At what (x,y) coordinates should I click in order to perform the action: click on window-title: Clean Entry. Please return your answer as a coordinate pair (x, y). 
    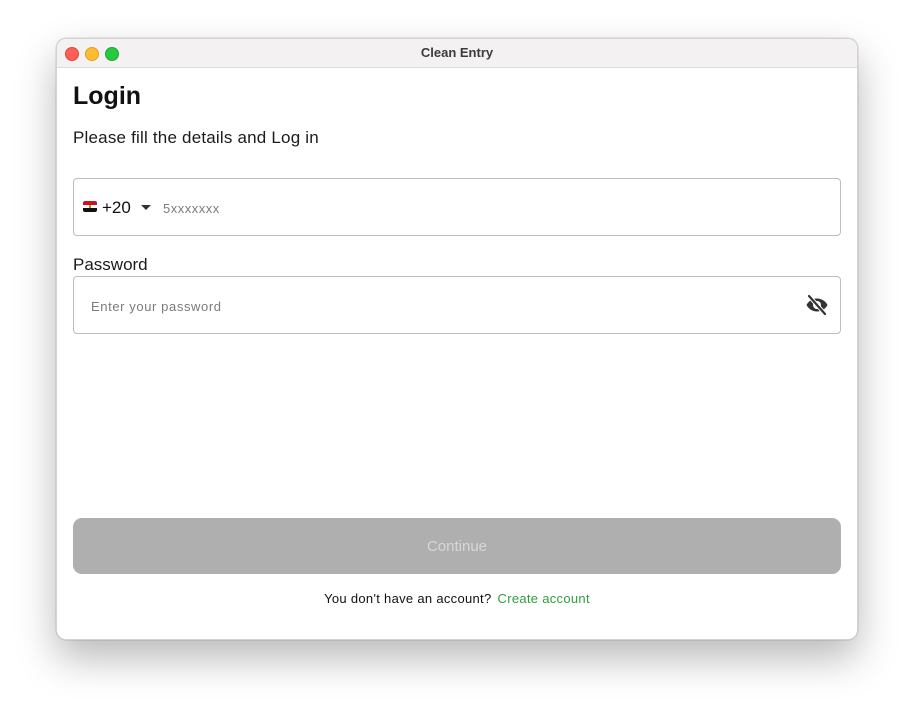
    Looking at the image, I should click on (457, 52).